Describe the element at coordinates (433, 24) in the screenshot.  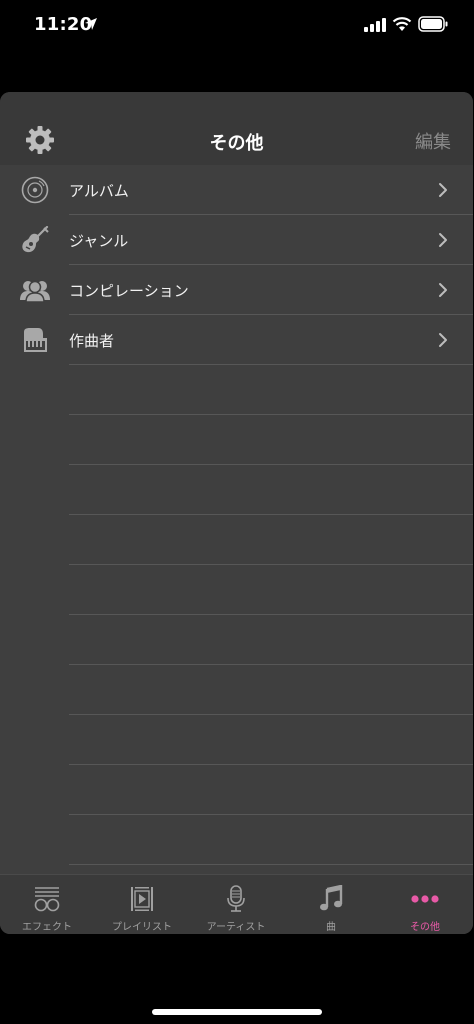
I see `battery-icon` at that location.